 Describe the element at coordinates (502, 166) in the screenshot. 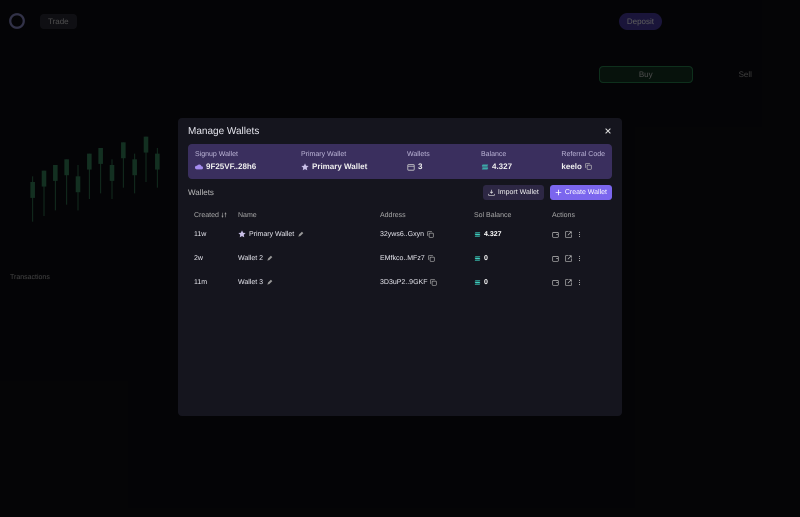

I see `summary-value: 4.327` at that location.